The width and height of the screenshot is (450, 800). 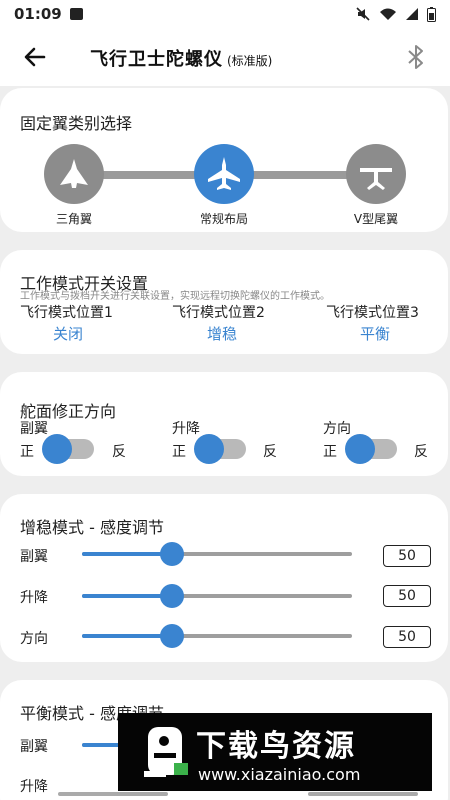 What do you see at coordinates (38, 14) in the screenshot?
I see `status-time: 01:09` at bounding box center [38, 14].